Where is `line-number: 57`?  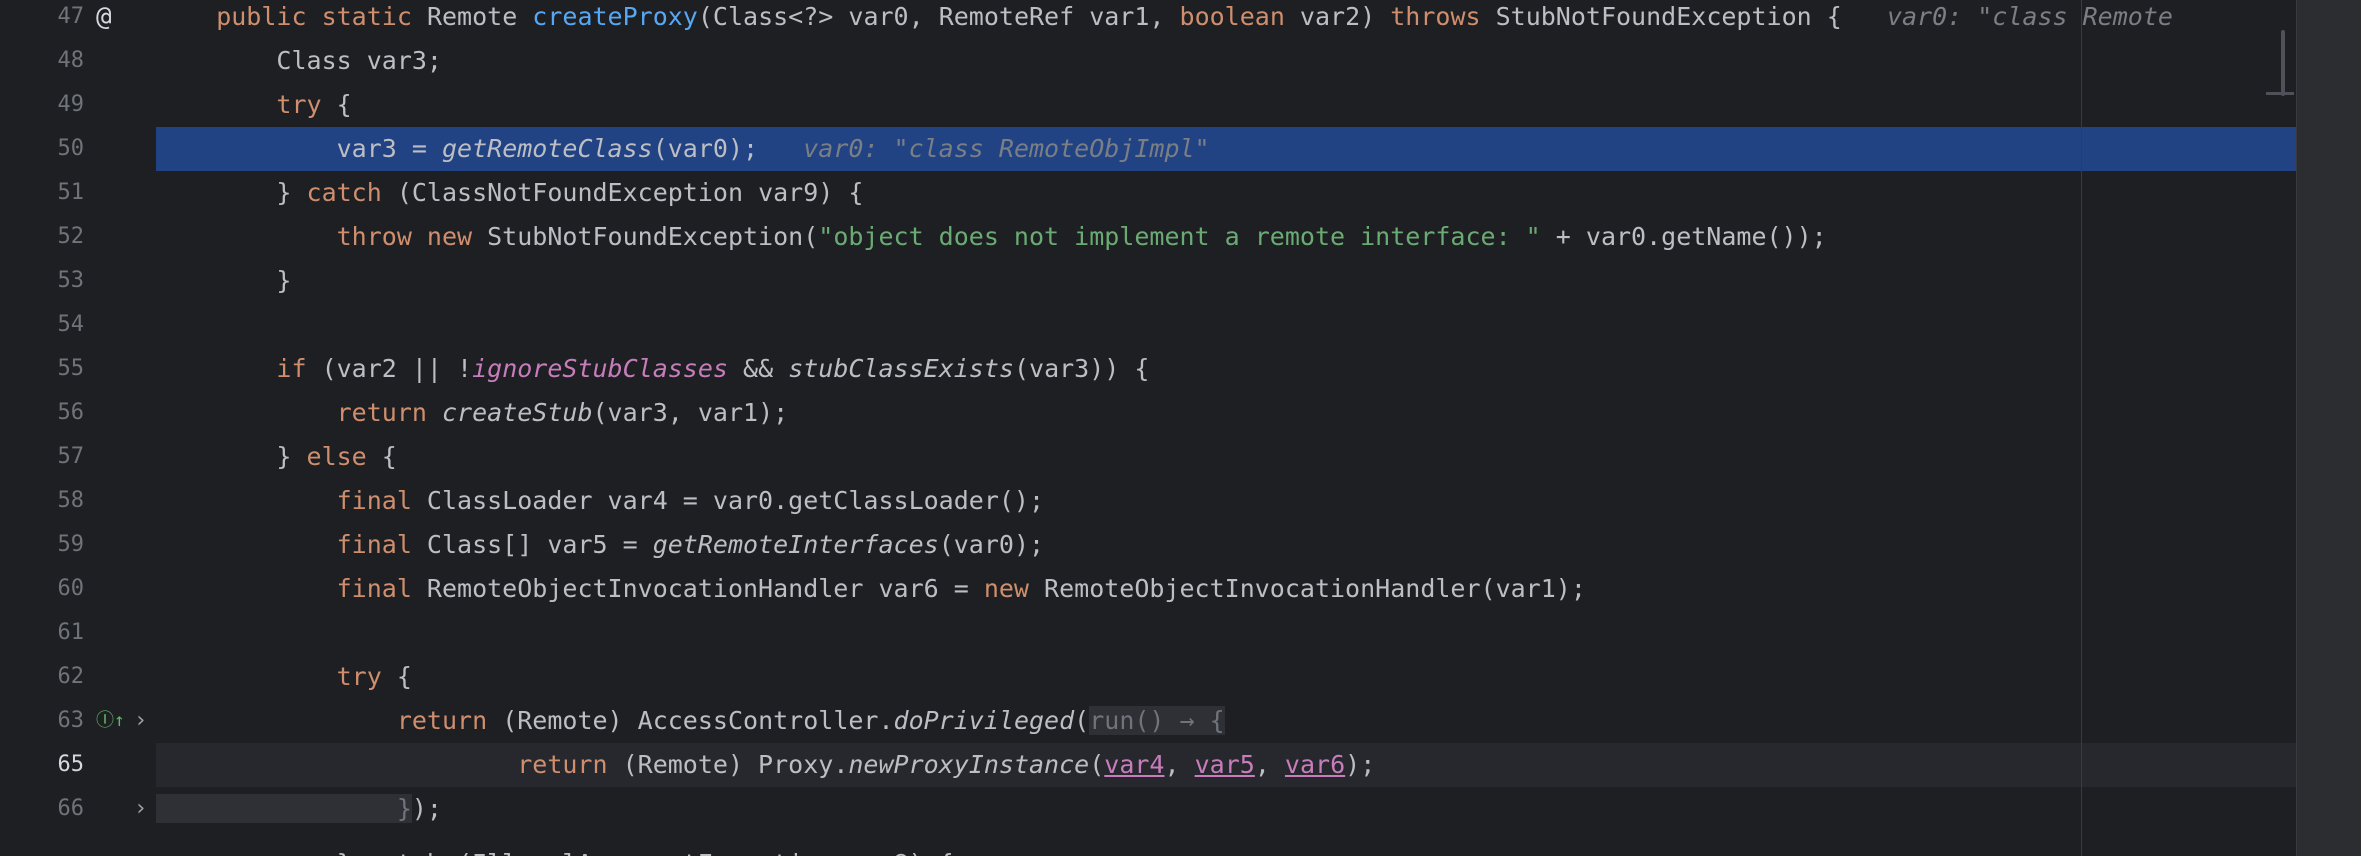
line-number: 57 is located at coordinates (47, 457).